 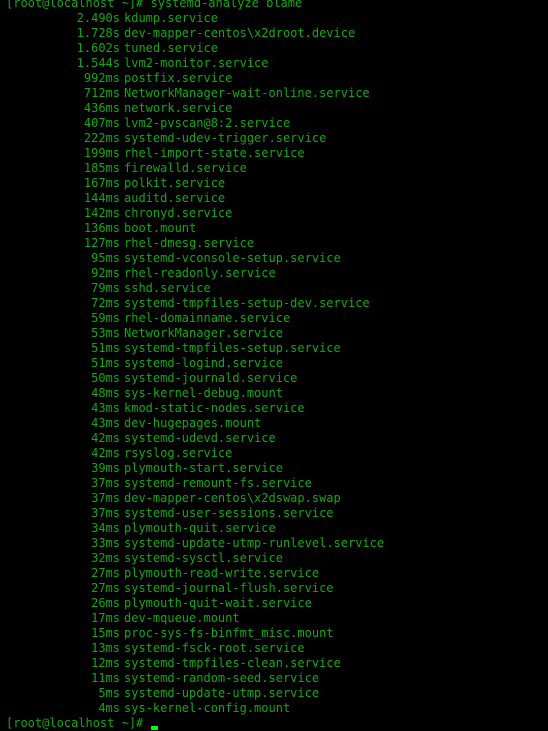 What do you see at coordinates (101, 108) in the screenshot?
I see `startup-time: 436ms` at bounding box center [101, 108].